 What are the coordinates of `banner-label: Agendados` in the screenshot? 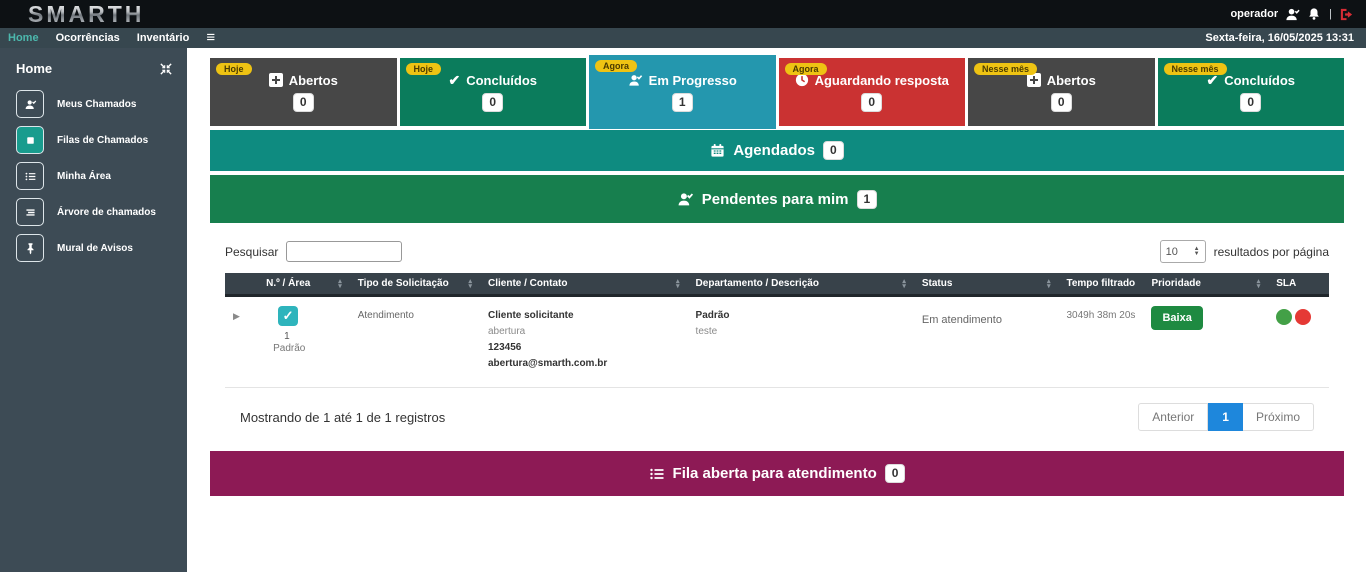 It's located at (774, 150).